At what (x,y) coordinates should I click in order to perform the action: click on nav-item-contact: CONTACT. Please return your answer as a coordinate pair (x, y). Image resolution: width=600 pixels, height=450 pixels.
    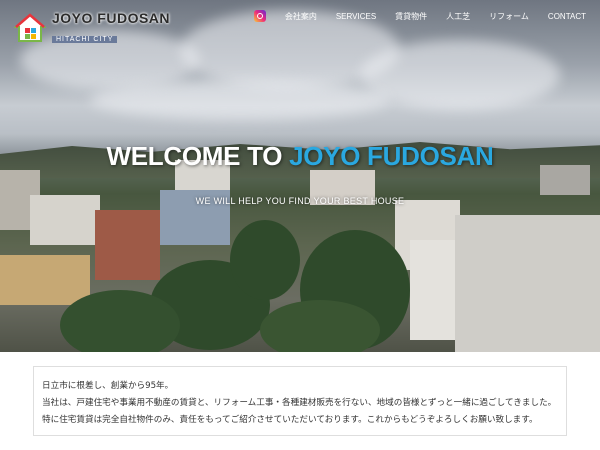
    Looking at the image, I should click on (567, 16).